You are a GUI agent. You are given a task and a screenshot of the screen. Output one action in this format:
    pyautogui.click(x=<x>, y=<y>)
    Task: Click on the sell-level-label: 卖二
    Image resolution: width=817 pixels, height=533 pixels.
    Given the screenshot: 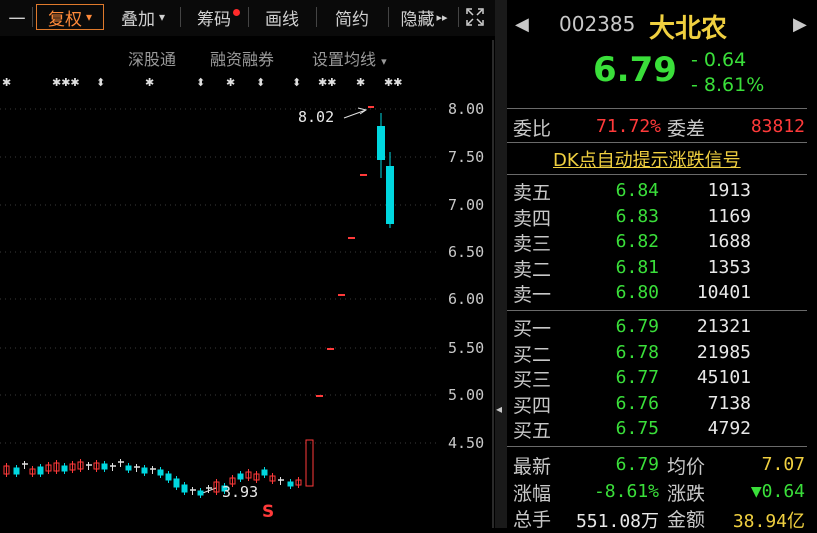 What is the action you would take?
    pyautogui.click(x=532, y=269)
    